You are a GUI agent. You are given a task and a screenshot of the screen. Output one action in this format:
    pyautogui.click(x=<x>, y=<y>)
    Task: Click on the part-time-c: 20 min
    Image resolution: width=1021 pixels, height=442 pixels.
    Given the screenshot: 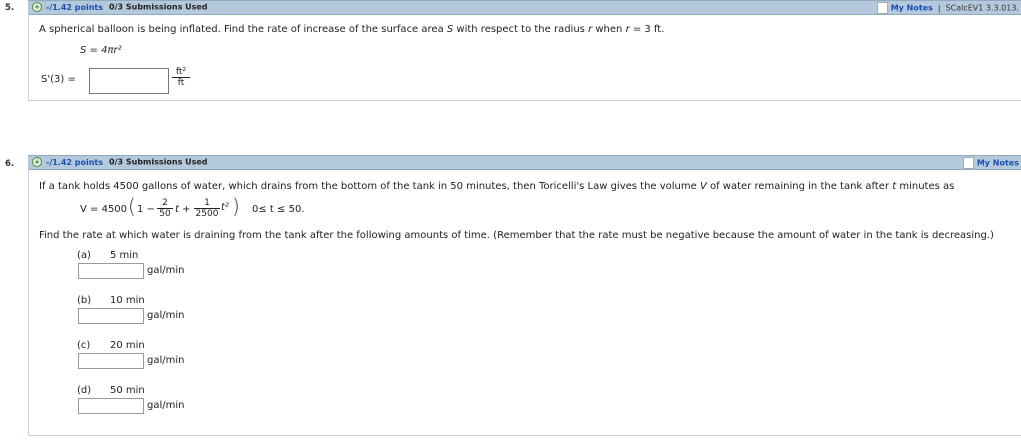 What is the action you would take?
    pyautogui.click(x=127, y=345)
    